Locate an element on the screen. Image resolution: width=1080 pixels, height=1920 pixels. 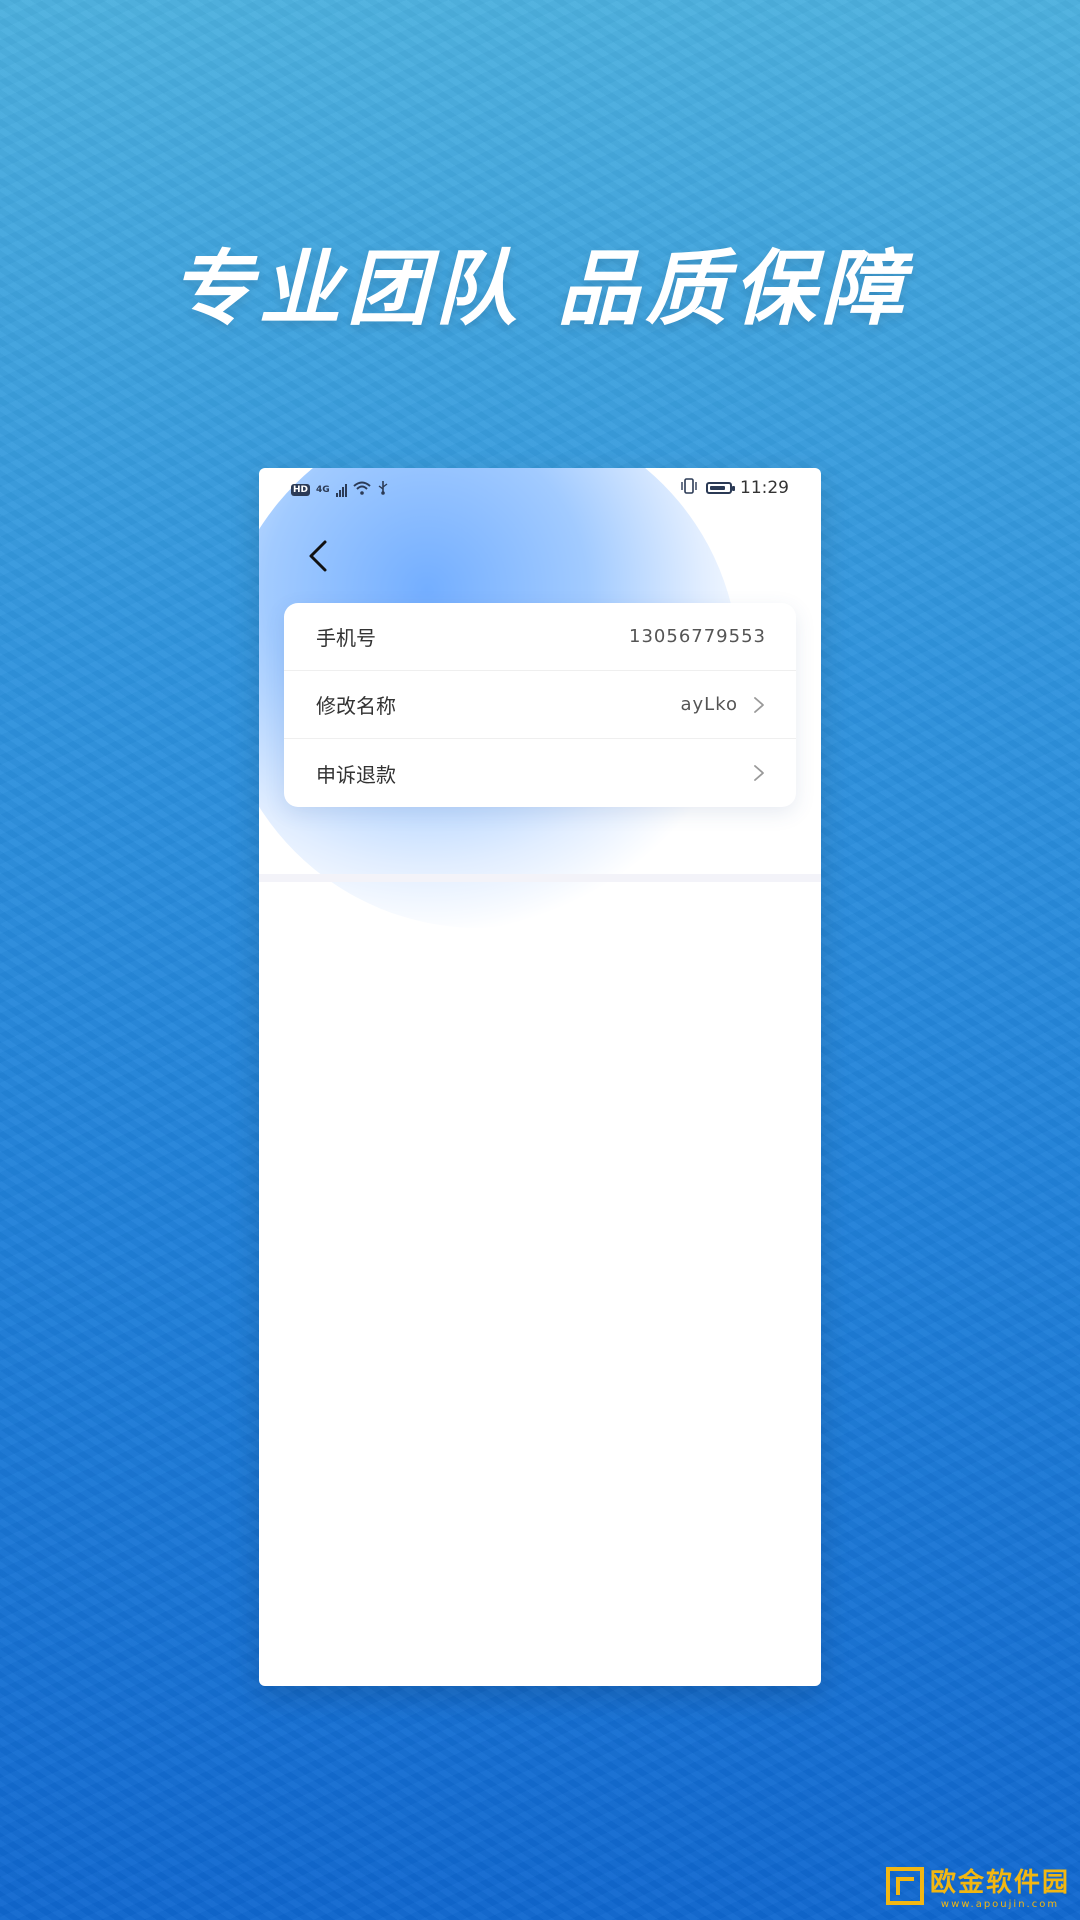
row-edit-name: 修改名称 ayLko is located at coordinates (540, 705).